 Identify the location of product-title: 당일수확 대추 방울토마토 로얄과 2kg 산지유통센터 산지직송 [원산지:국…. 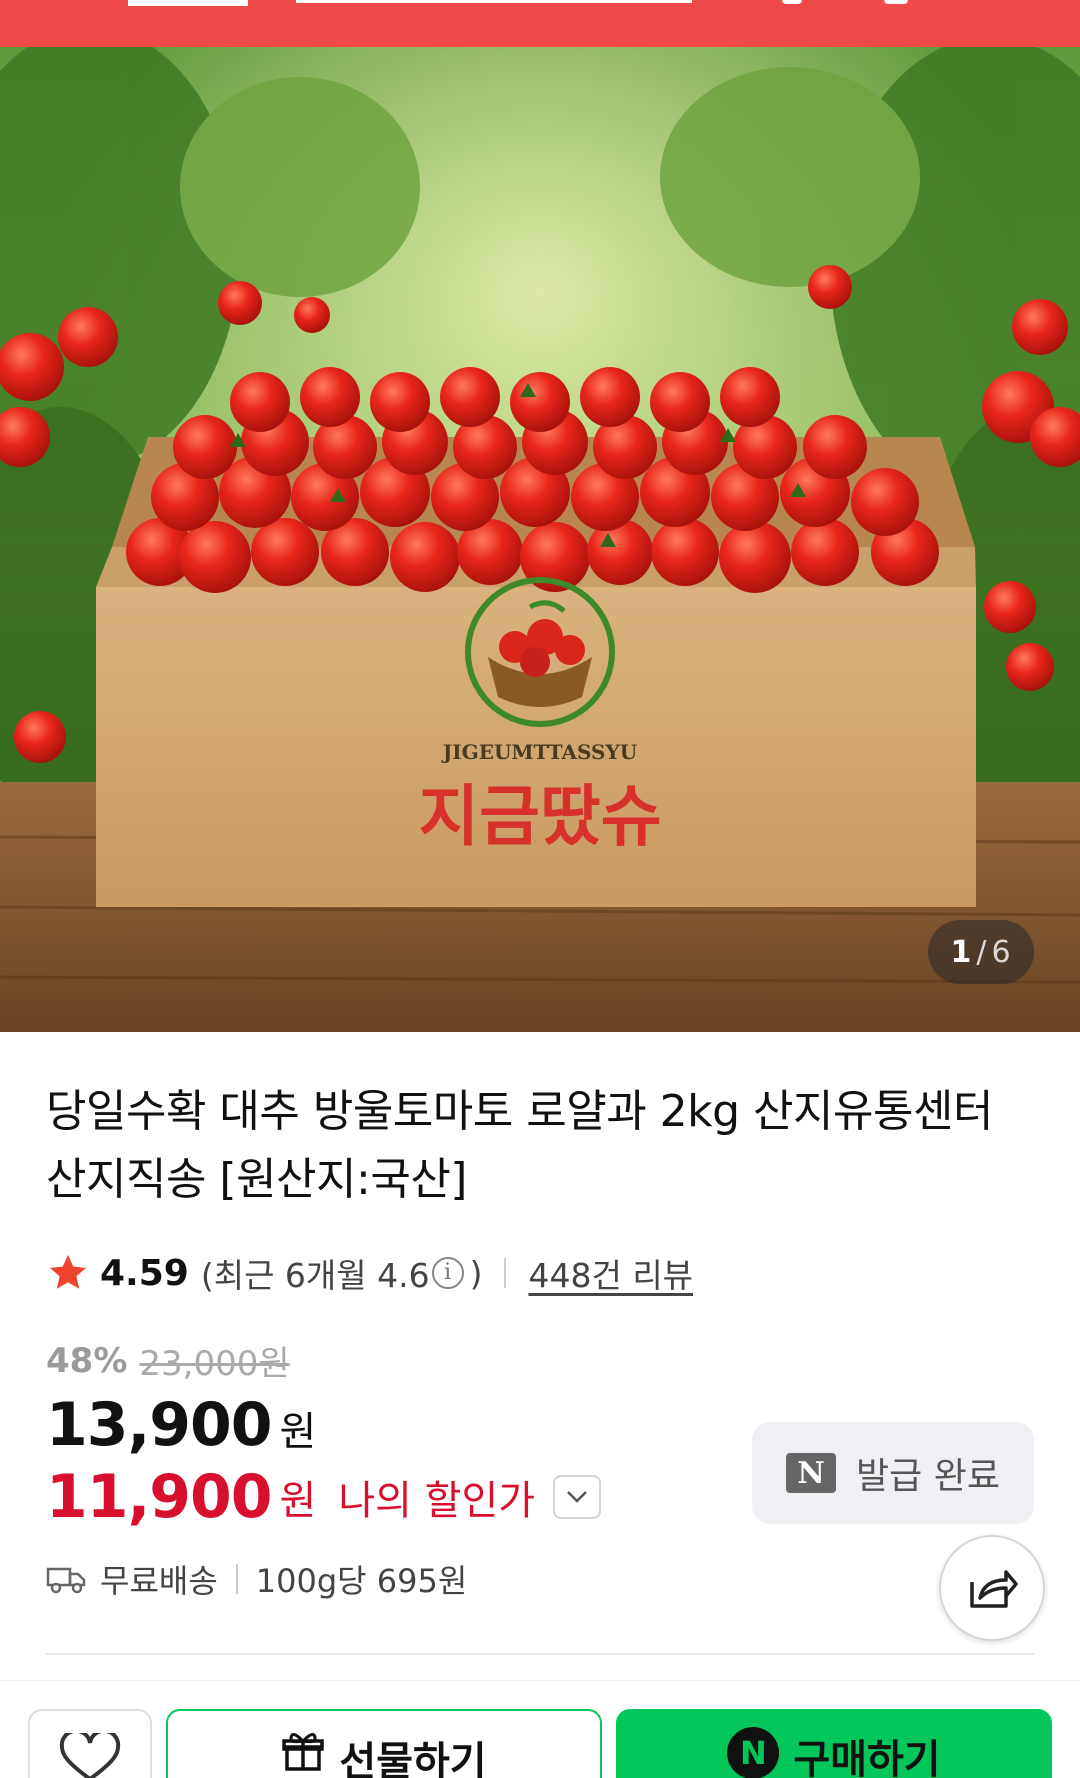
(541, 1146).